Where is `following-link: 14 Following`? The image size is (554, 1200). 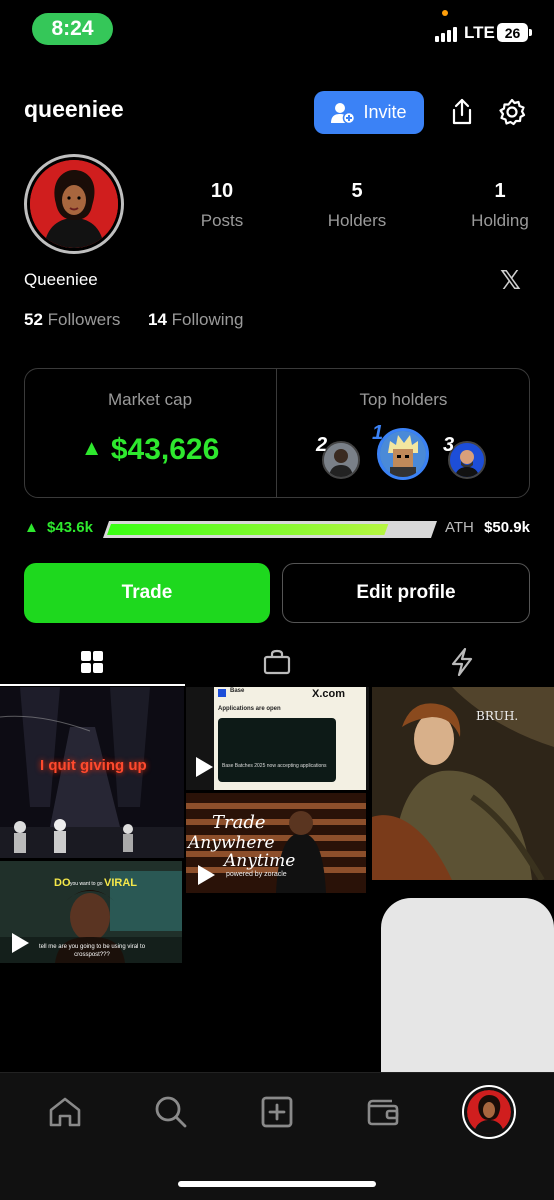 following-link: 14 Following is located at coordinates (195, 320).